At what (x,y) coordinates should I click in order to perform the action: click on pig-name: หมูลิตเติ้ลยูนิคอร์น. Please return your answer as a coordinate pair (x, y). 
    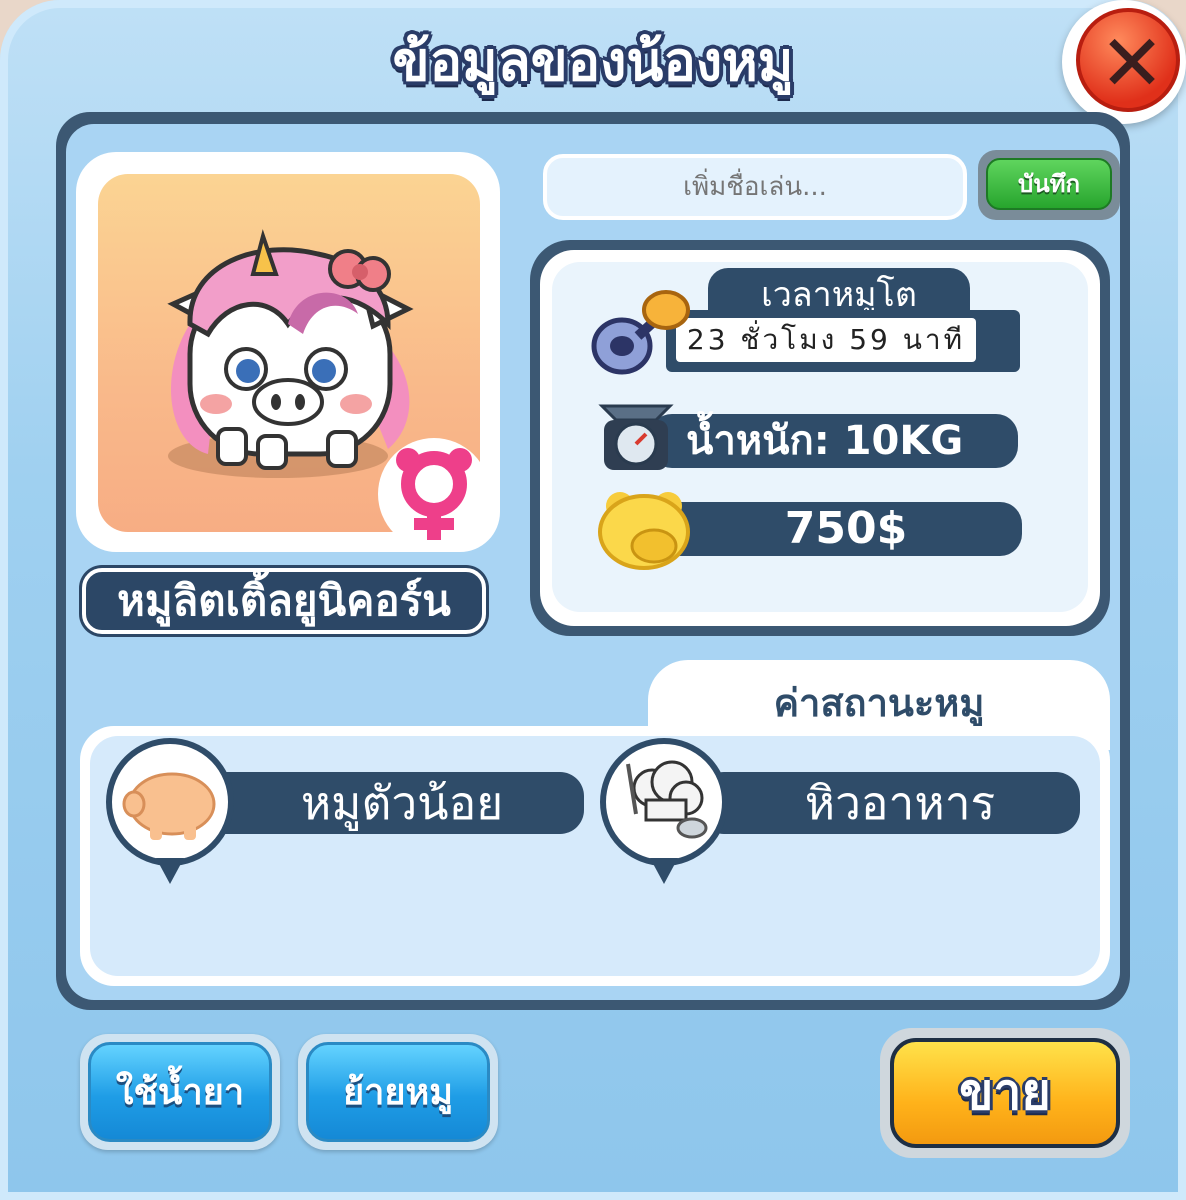
    Looking at the image, I should click on (284, 601).